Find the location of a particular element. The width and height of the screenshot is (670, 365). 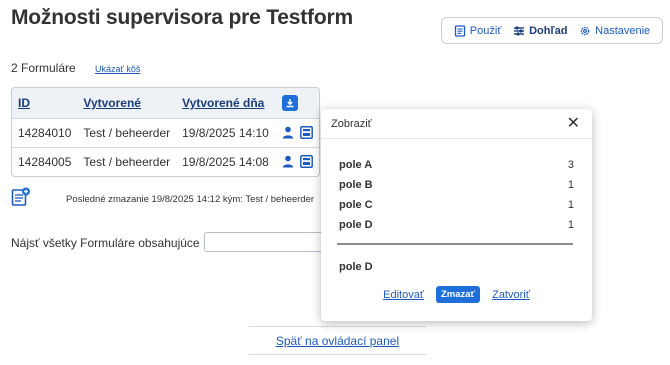

download-icon is located at coordinates (290, 102).